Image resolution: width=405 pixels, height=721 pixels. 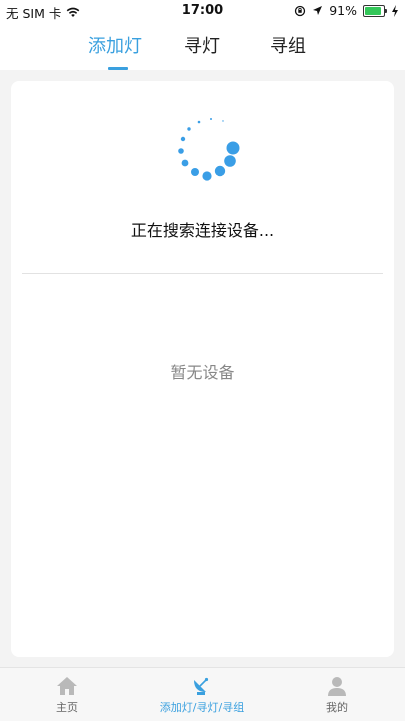 I want to click on battery-icon, so click(x=375, y=10).